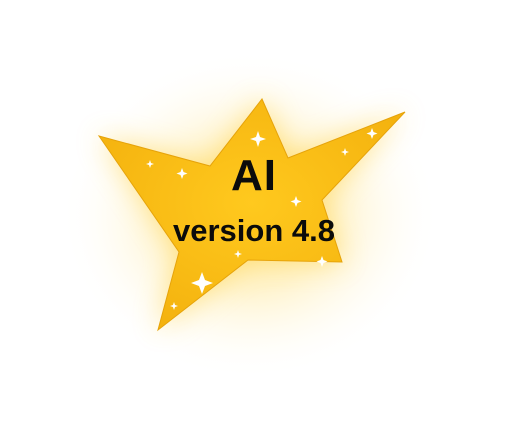  I want to click on version-label: version 4.8, so click(254, 230).